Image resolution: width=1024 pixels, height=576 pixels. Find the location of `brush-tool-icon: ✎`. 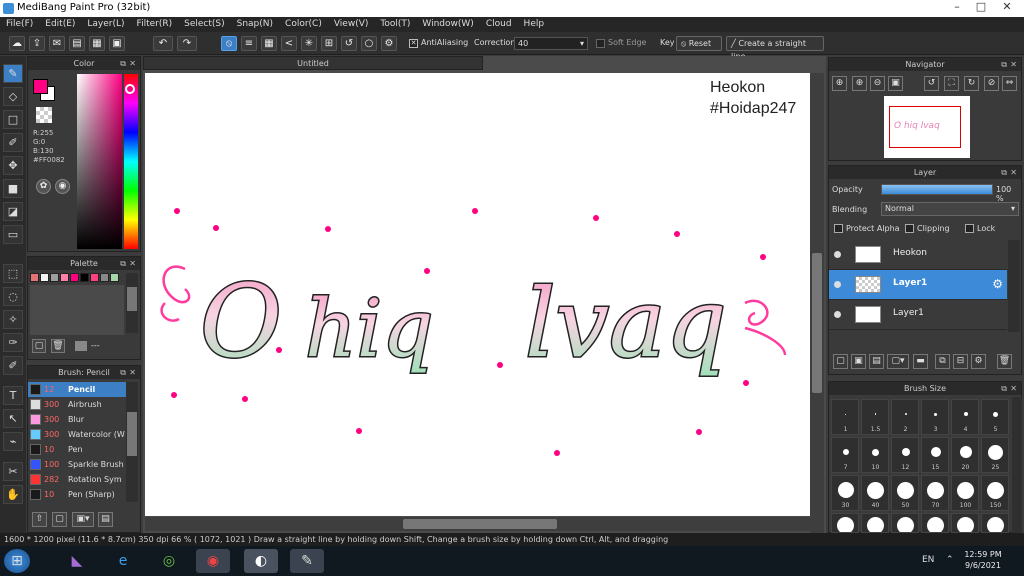

brush-tool-icon: ✎ is located at coordinates (13, 73).